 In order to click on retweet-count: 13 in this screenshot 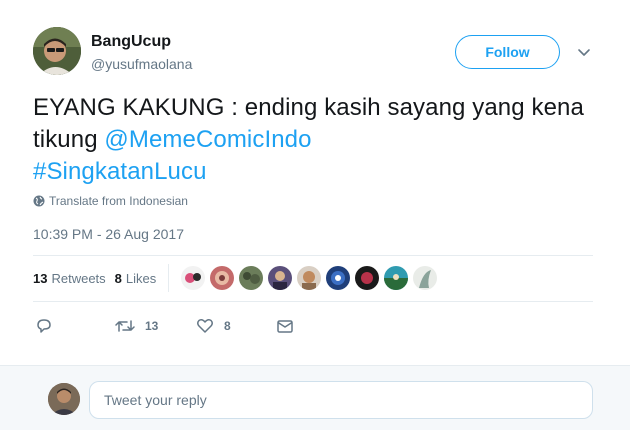, I will do `click(152, 326)`.